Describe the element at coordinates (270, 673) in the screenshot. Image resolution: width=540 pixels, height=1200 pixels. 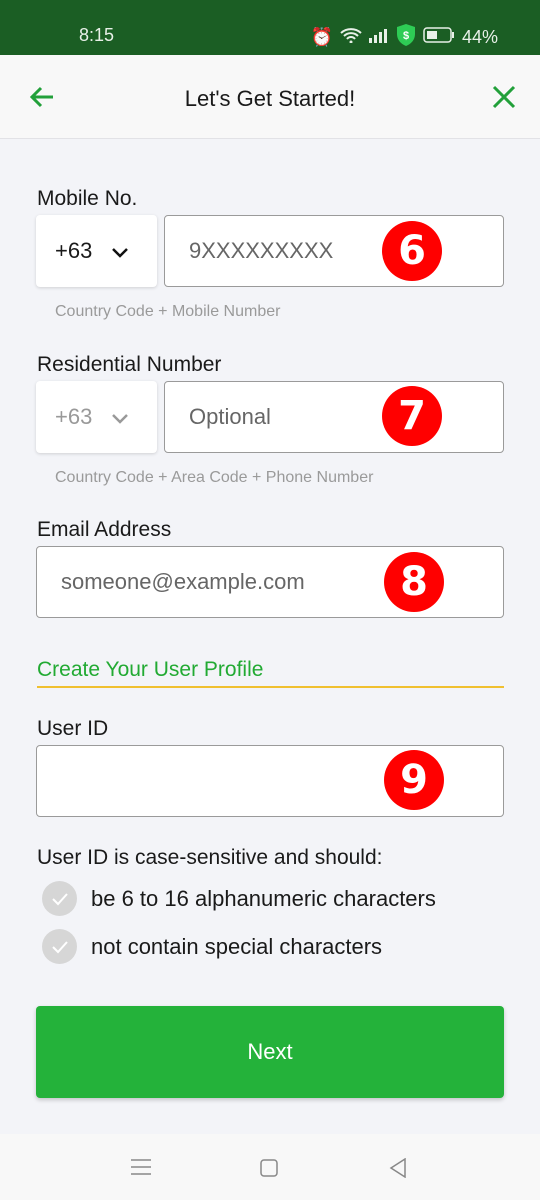
I see `section-title: Create Your User Profile` at that location.